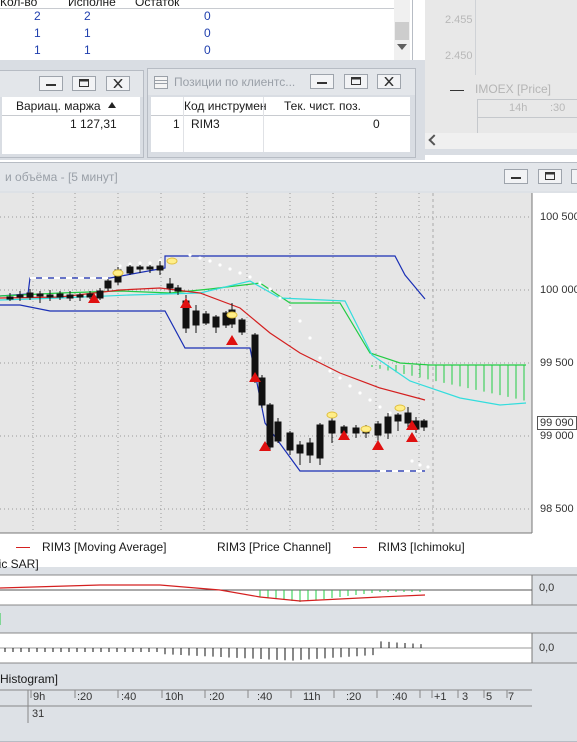 The height and width of the screenshot is (742, 577). What do you see at coordinates (176, 124) in the screenshot?
I see `row-number: 1` at bounding box center [176, 124].